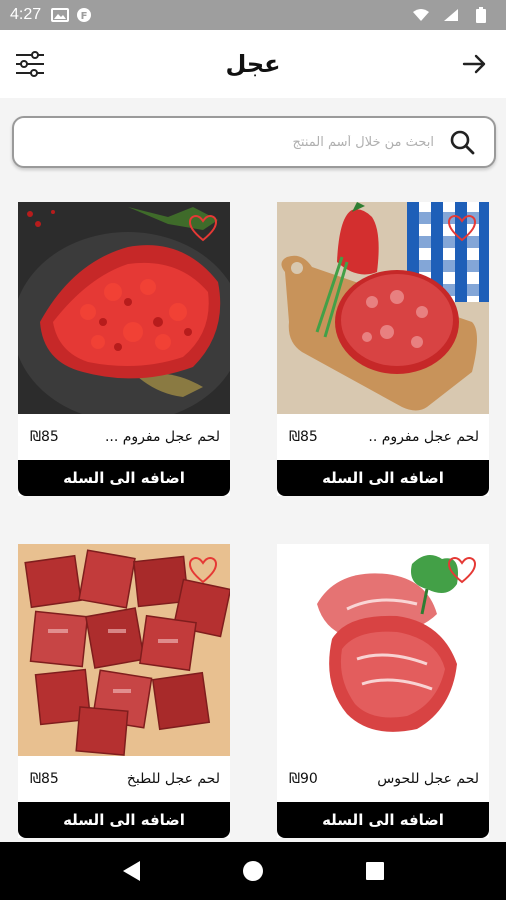 Image resolution: width=506 pixels, height=900 pixels. I want to click on search-input, so click(231, 142).